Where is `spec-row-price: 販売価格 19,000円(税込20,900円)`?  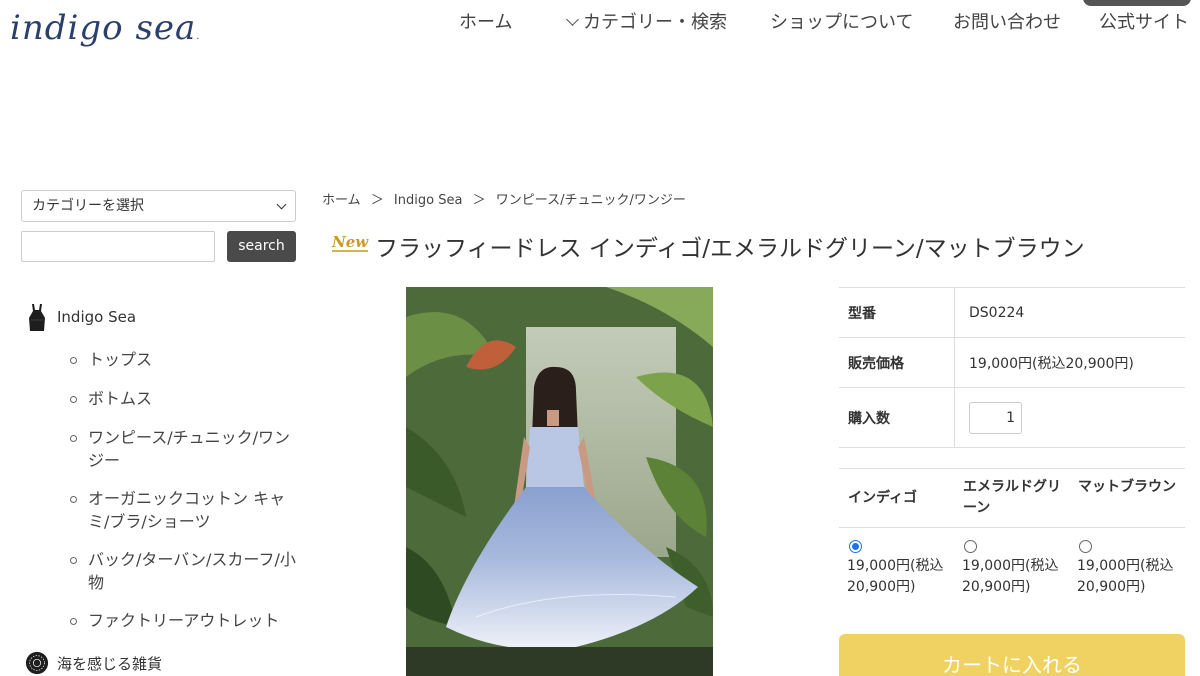
spec-row-price: 販売価格 19,000円(税込20,900円) is located at coordinates (1012, 363).